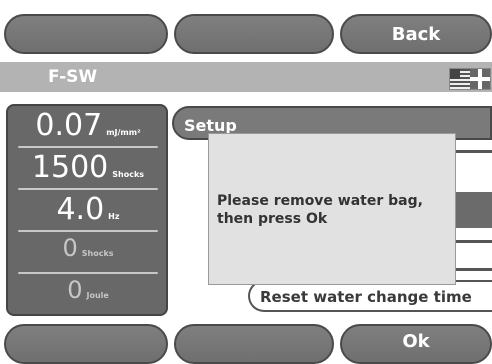  Describe the element at coordinates (73, 77) in the screenshot. I see `page-title: F-SW` at that location.